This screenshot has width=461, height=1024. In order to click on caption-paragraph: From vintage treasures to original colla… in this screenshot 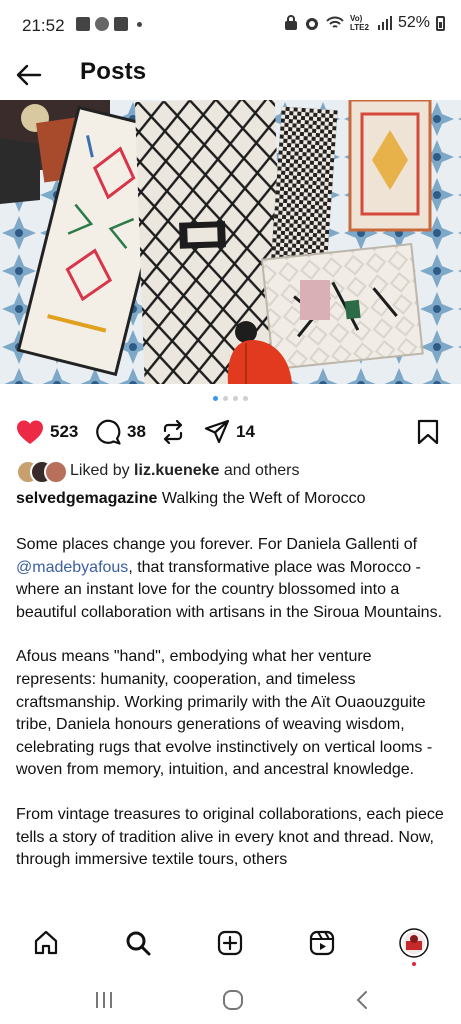, I will do `click(230, 837)`.